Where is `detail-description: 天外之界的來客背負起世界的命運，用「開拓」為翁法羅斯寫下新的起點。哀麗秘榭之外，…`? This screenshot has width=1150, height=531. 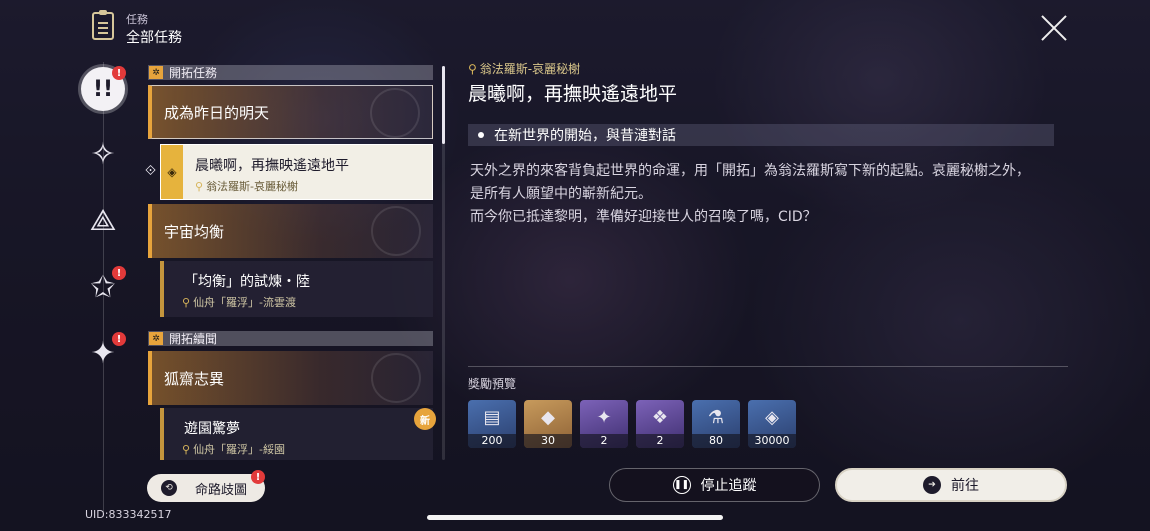 detail-description: 天外之界的來客背負起世界的命運，用「開拓」為翁法羅斯寫下新的起點。哀麗秘榭之外，… is located at coordinates (765, 194).